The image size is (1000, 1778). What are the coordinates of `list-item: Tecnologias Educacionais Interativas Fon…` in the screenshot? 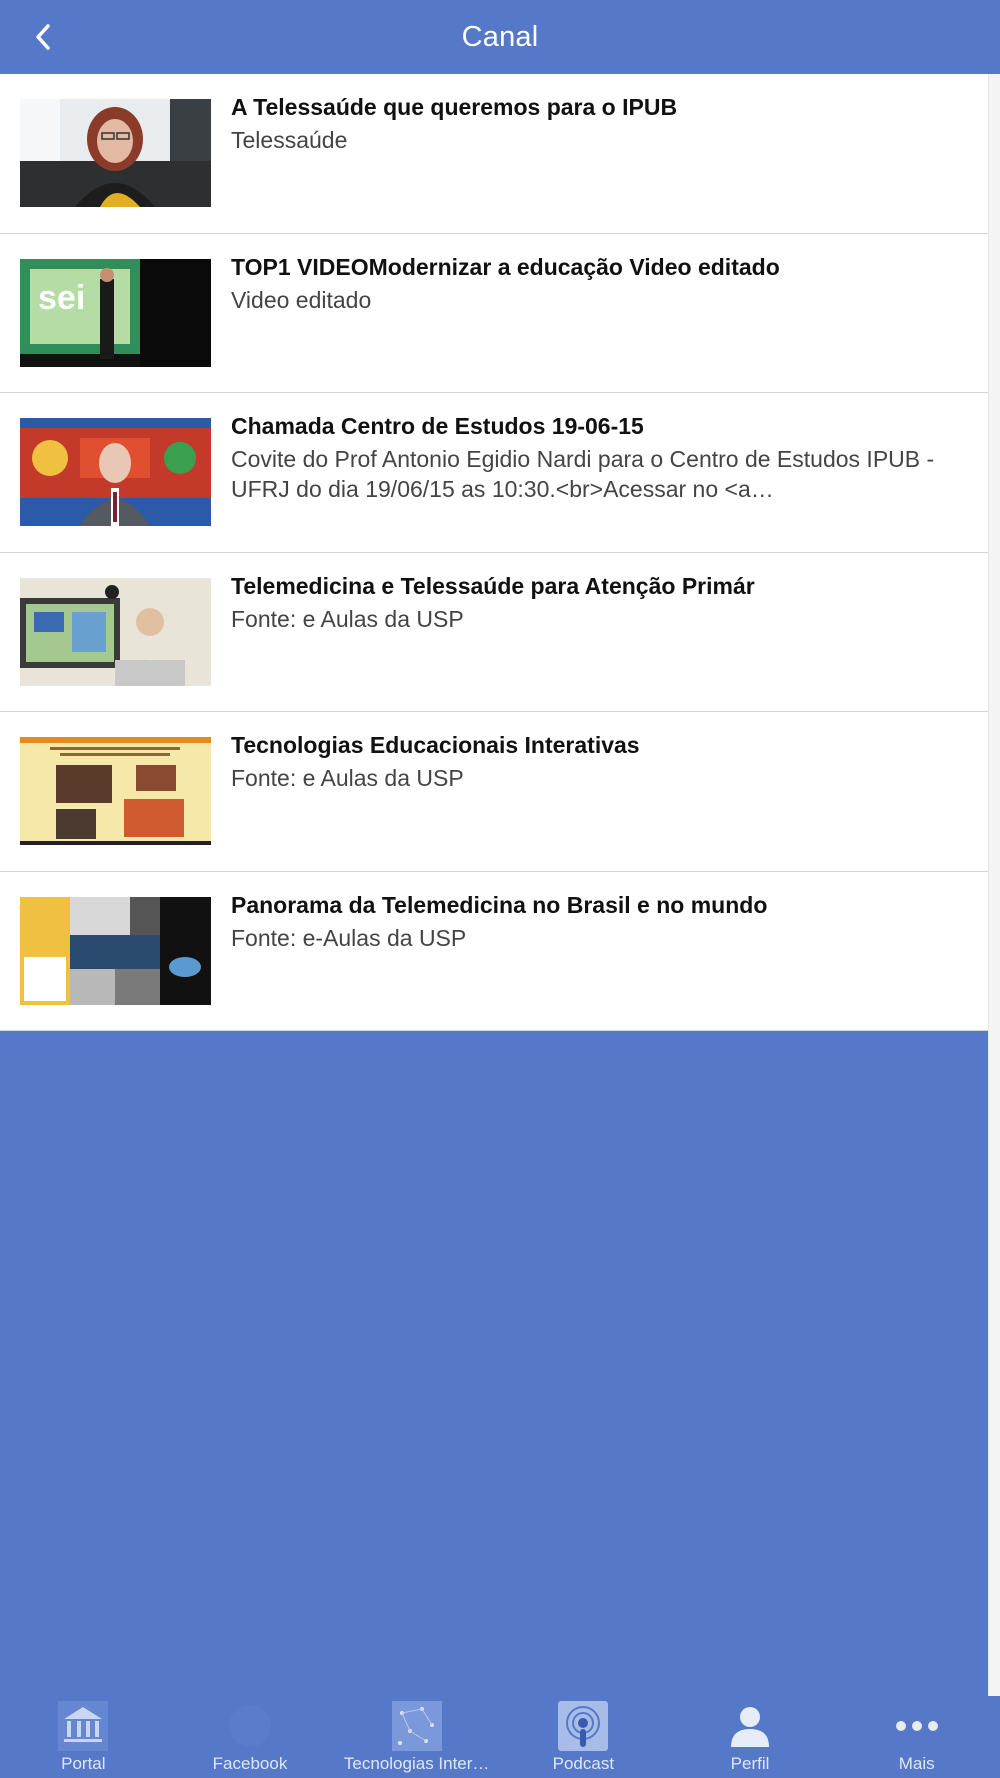 It's located at (494, 792).